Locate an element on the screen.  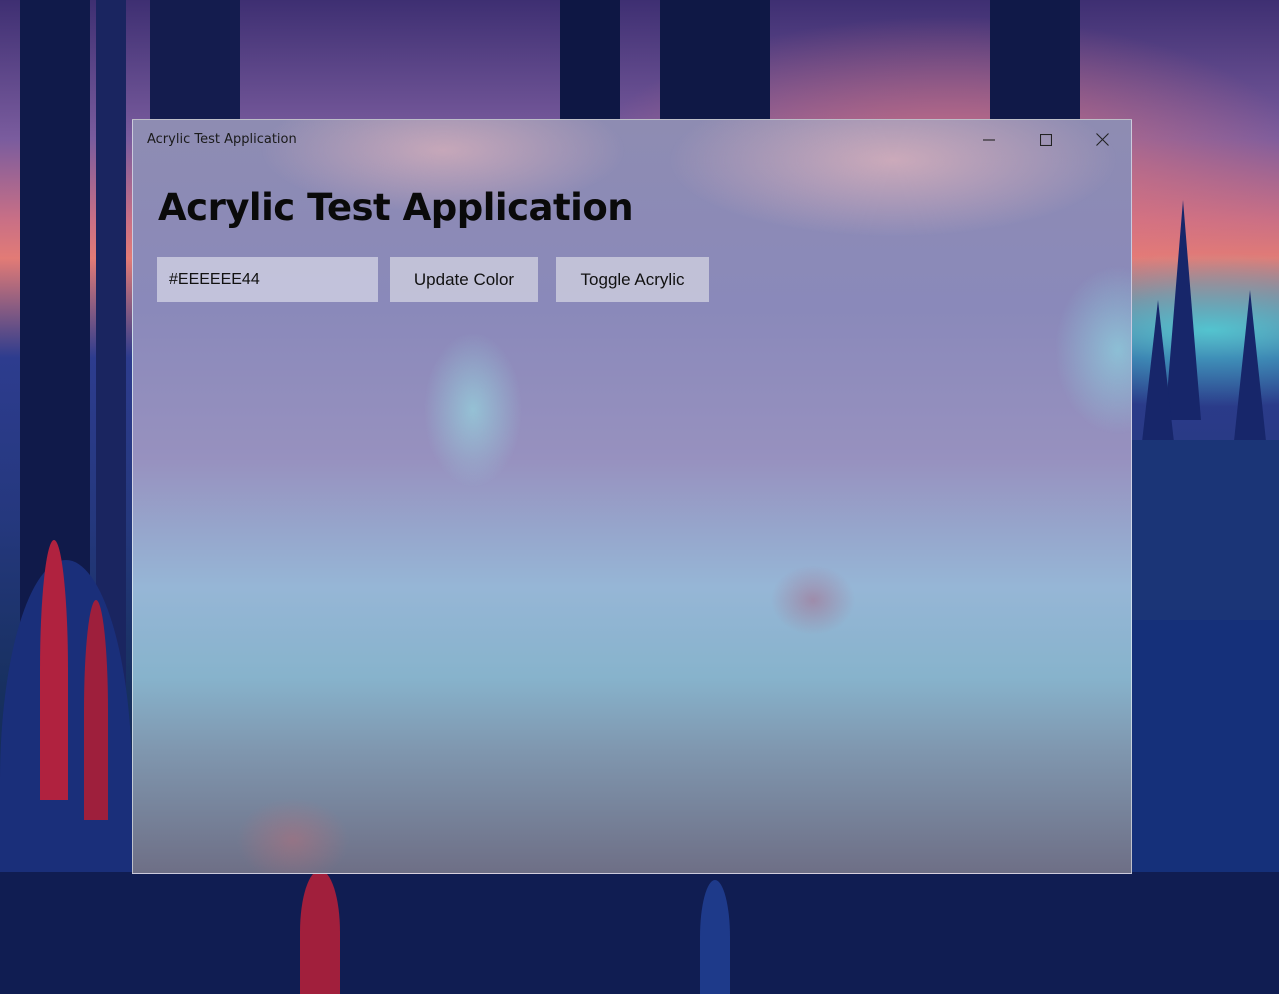
maximize-button is located at coordinates (1045, 140).